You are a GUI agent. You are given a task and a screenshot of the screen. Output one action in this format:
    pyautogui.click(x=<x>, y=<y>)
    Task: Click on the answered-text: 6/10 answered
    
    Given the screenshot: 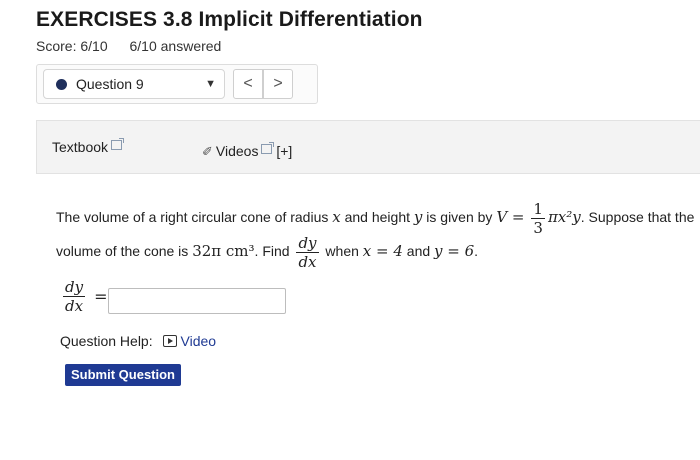 What is the action you would take?
    pyautogui.click(x=175, y=46)
    